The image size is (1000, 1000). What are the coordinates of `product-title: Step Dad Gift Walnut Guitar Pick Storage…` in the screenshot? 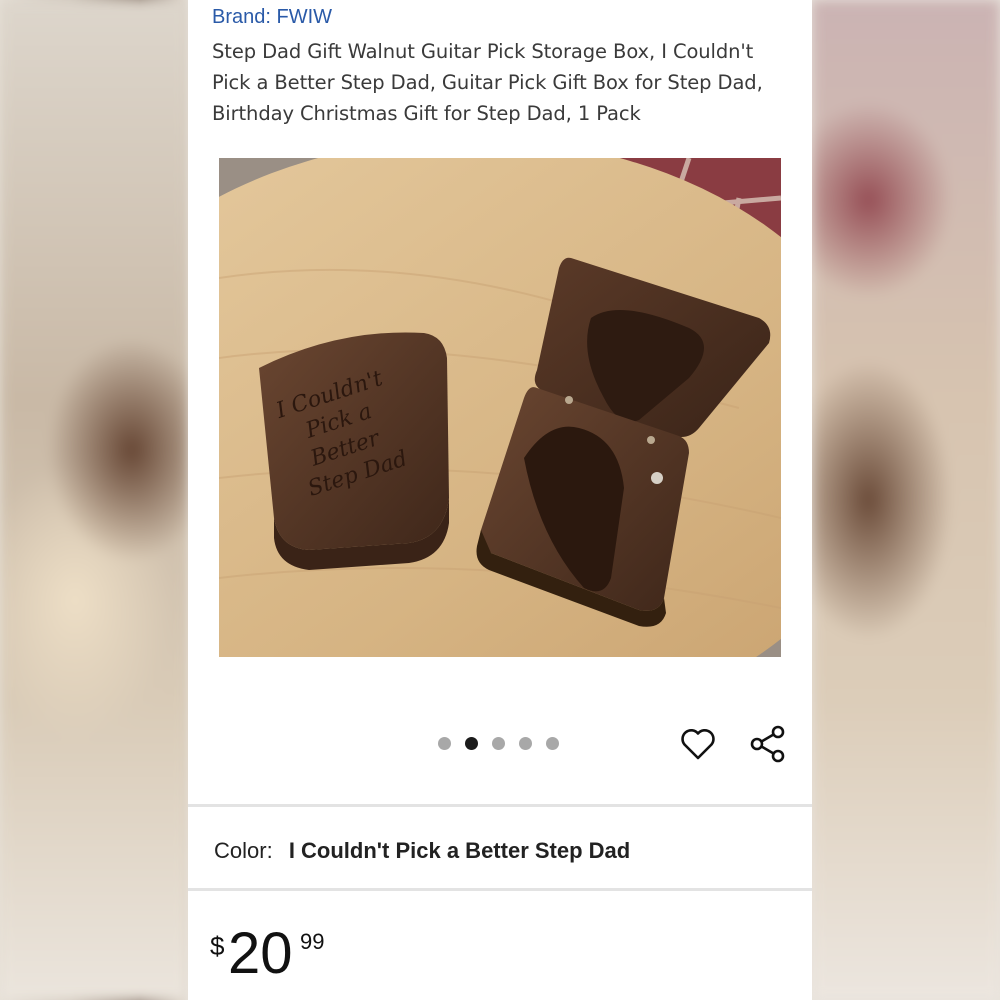 It's located at (487, 82).